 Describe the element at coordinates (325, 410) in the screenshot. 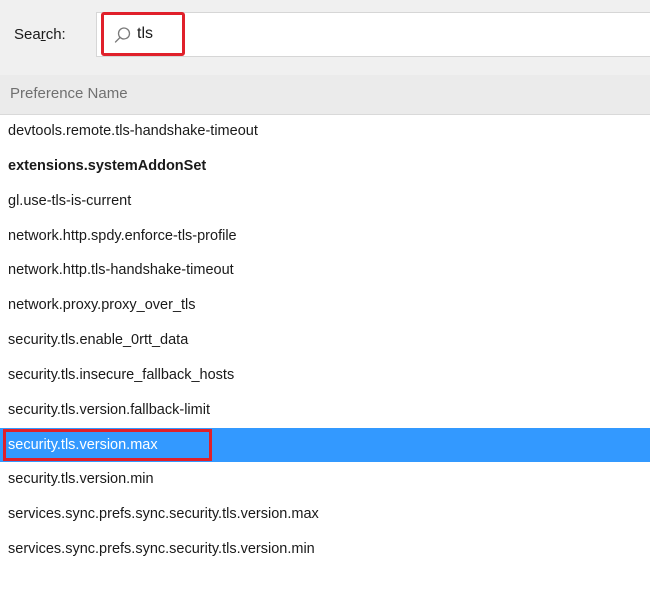

I see `table-row: security.tls.version.fallback-limit` at that location.